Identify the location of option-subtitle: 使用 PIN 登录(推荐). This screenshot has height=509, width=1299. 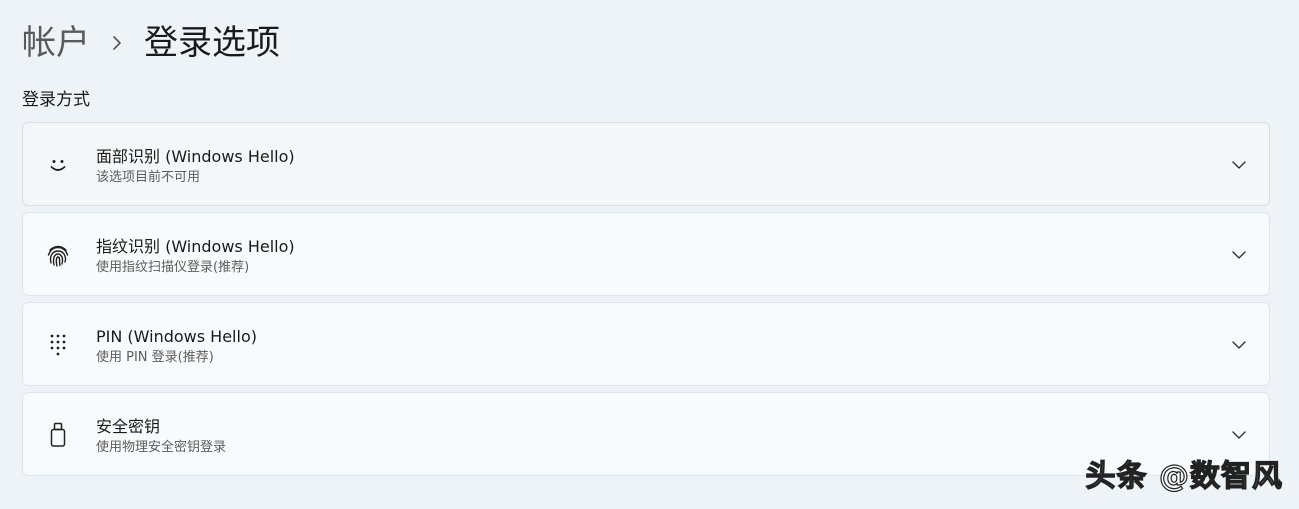
(155, 357).